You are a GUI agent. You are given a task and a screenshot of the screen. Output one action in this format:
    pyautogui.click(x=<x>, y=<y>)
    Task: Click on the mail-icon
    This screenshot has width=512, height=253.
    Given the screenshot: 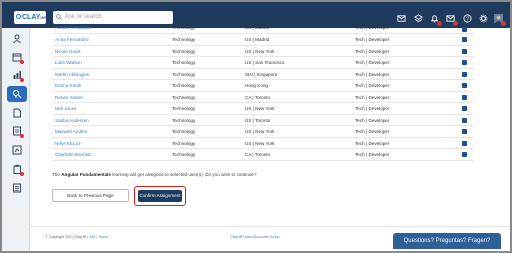 What is the action you would take?
    pyautogui.click(x=401, y=18)
    